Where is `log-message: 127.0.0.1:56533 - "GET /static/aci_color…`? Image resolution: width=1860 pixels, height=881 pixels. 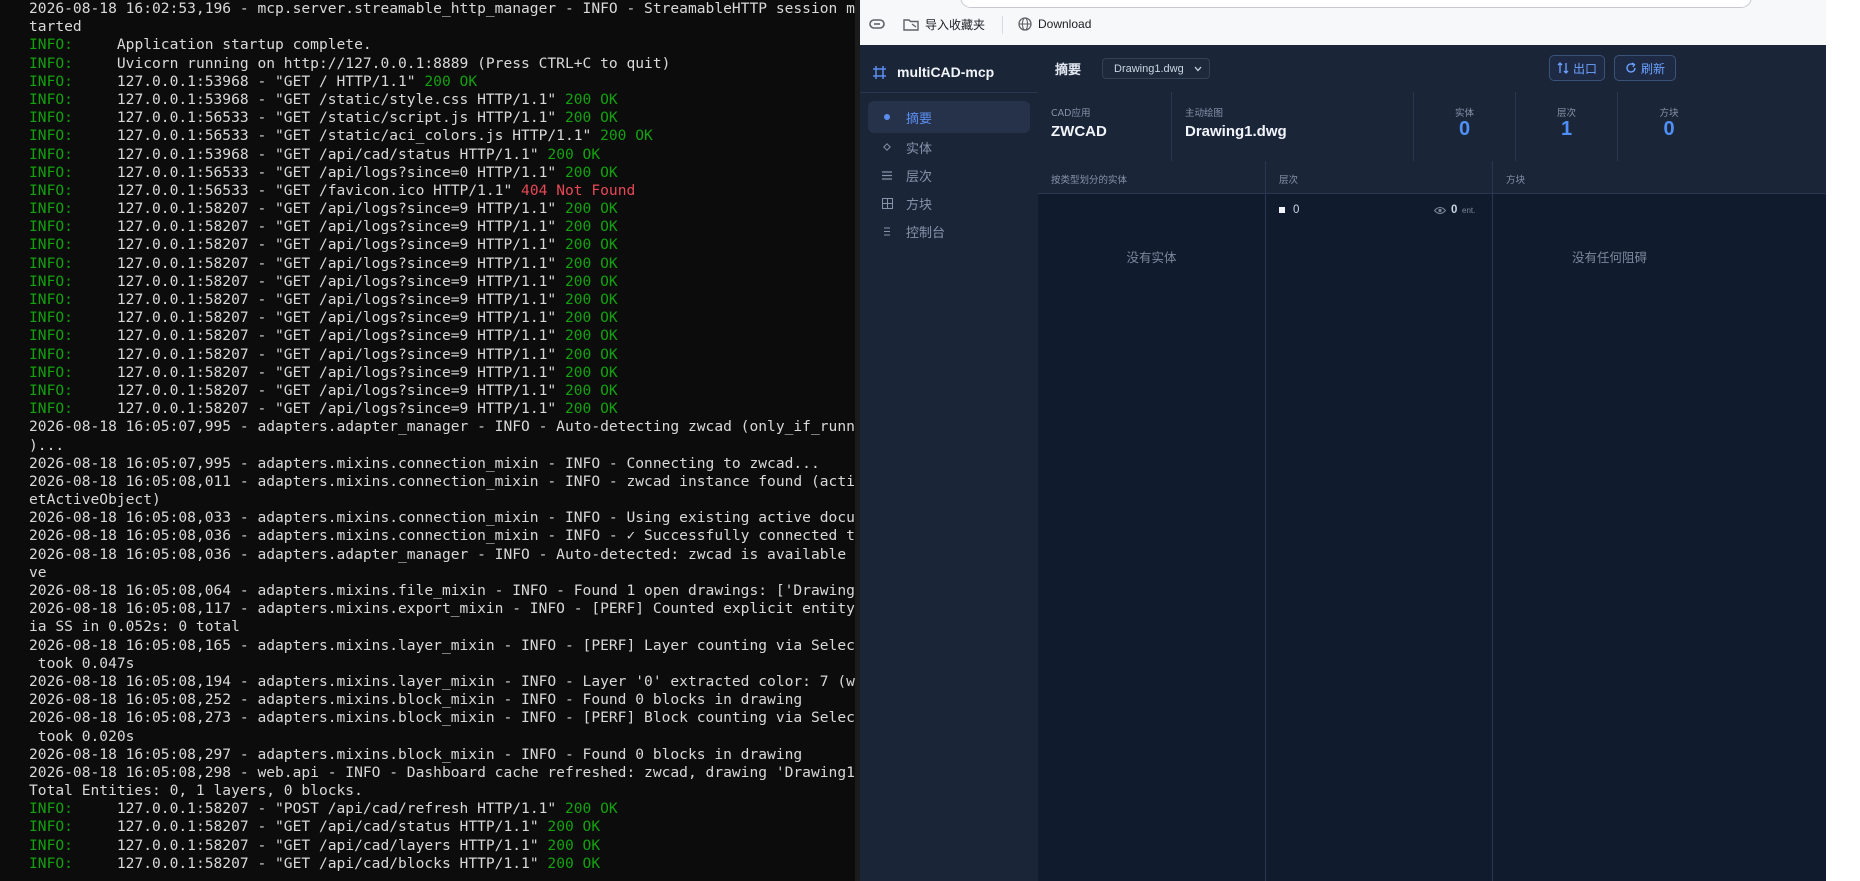 log-message: 127.0.0.1:56533 - "GET /static/aci_color… is located at coordinates (336, 136).